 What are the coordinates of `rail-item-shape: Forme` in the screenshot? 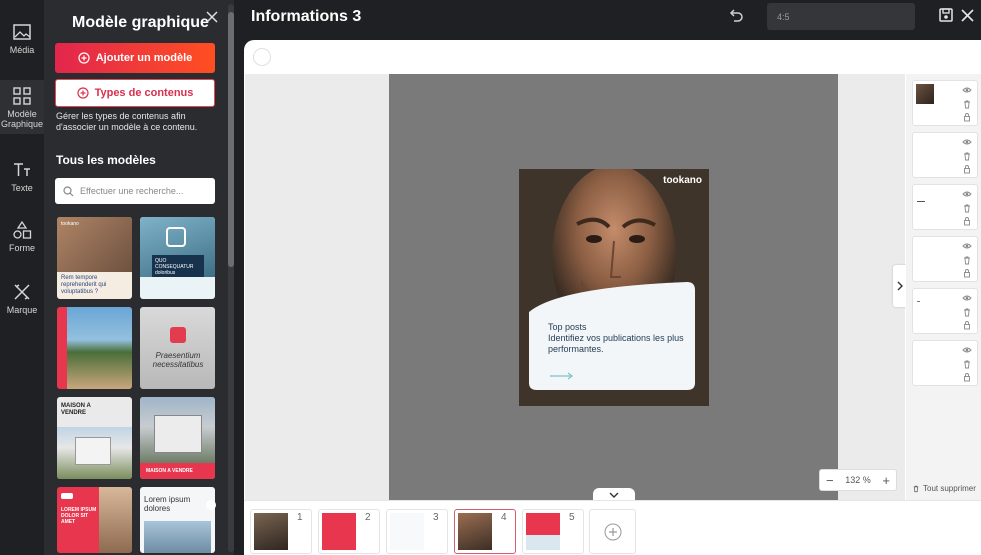 It's located at (22, 240).